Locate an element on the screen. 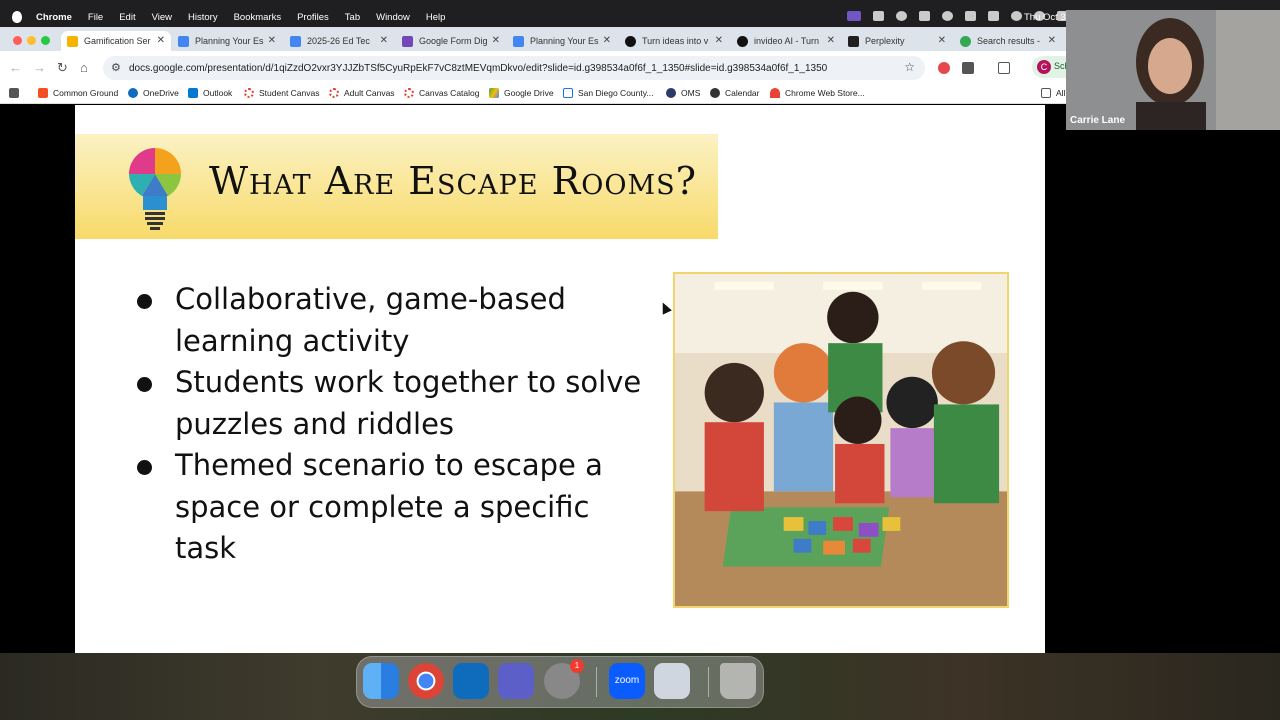 Image resolution: width=1280 pixels, height=720 pixels. mouse-cursor is located at coordinates (665, 307).